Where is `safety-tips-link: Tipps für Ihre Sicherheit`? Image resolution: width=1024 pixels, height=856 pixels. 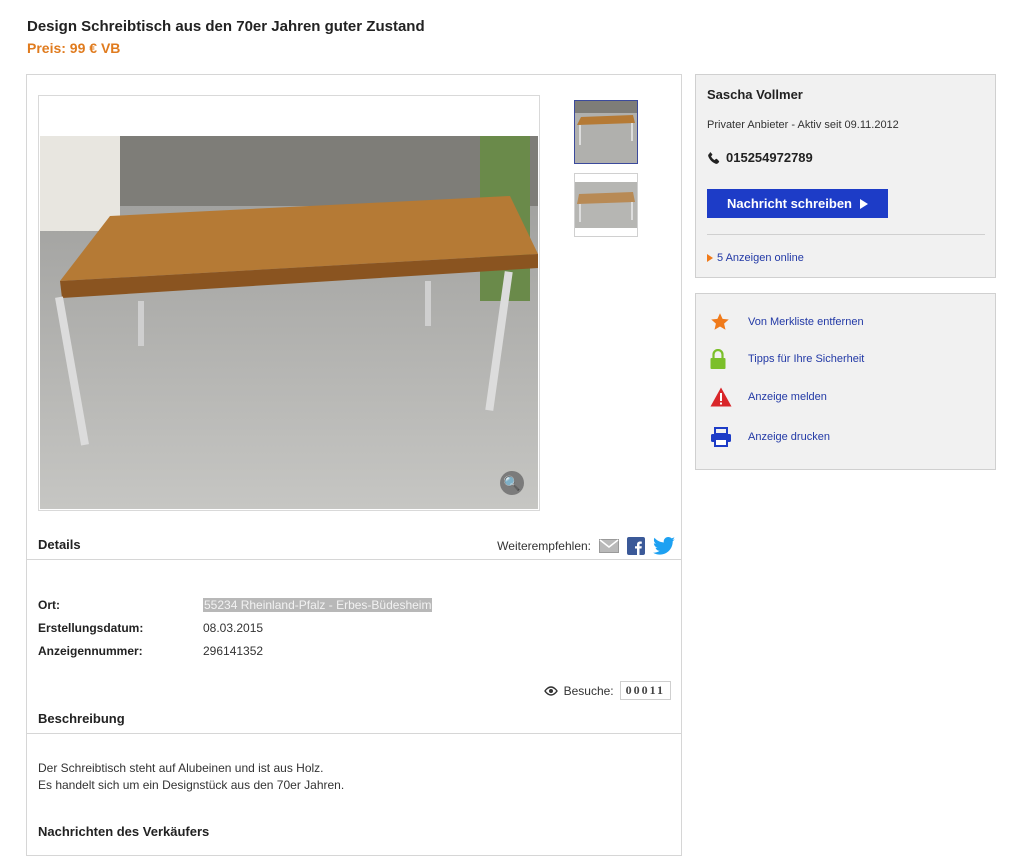
safety-tips-link: Tipps für Ihre Sicherheit is located at coordinates (787, 359).